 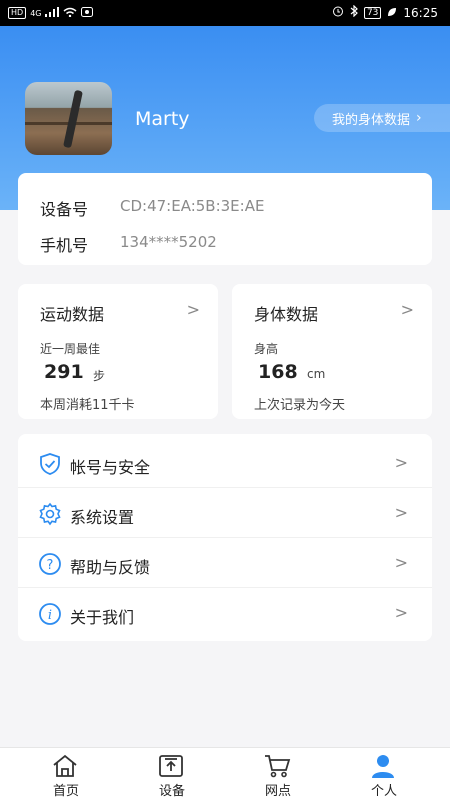 I want to click on status-left: HD 4G, so click(x=51, y=13).